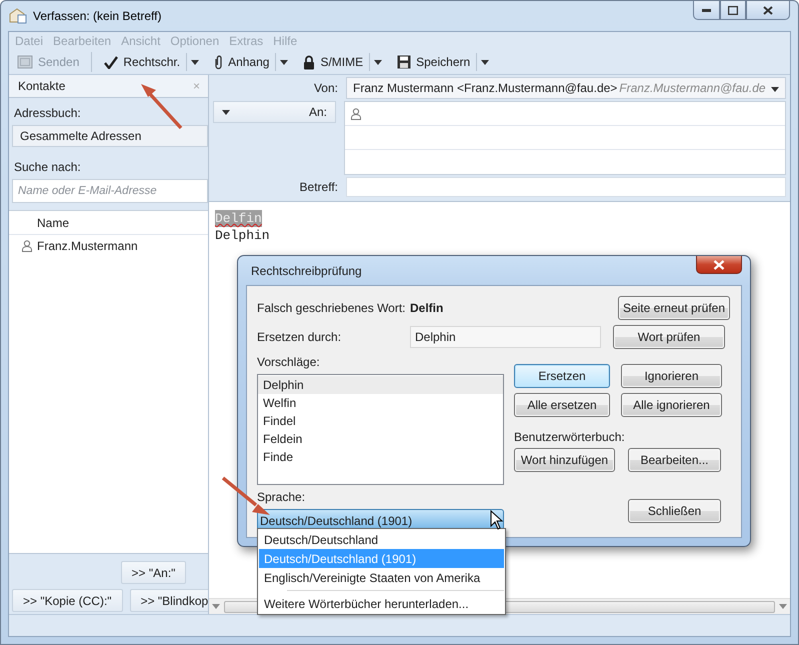  I want to click on field-label: Betreff:, so click(318, 187).